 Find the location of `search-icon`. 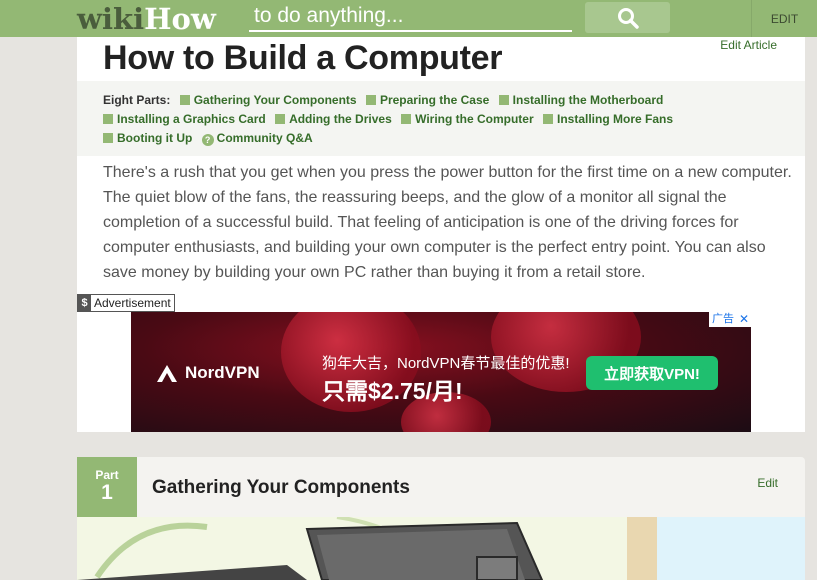

search-icon is located at coordinates (628, 18).